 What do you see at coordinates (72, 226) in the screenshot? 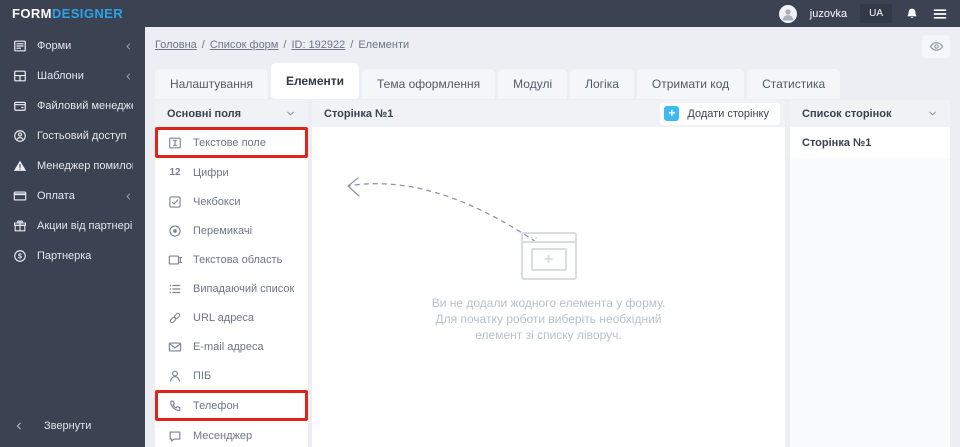
I see `sidebar-item-partner-promos: Акции від партнерів` at bounding box center [72, 226].